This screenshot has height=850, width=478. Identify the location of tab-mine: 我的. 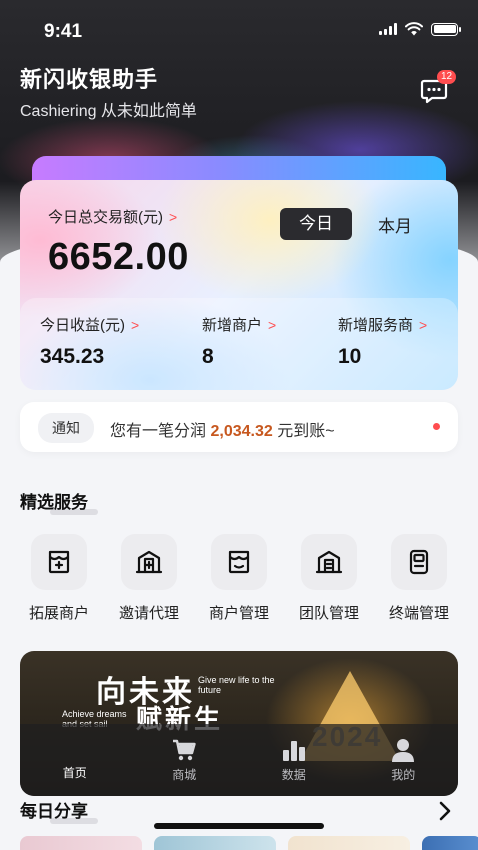
(404, 760).